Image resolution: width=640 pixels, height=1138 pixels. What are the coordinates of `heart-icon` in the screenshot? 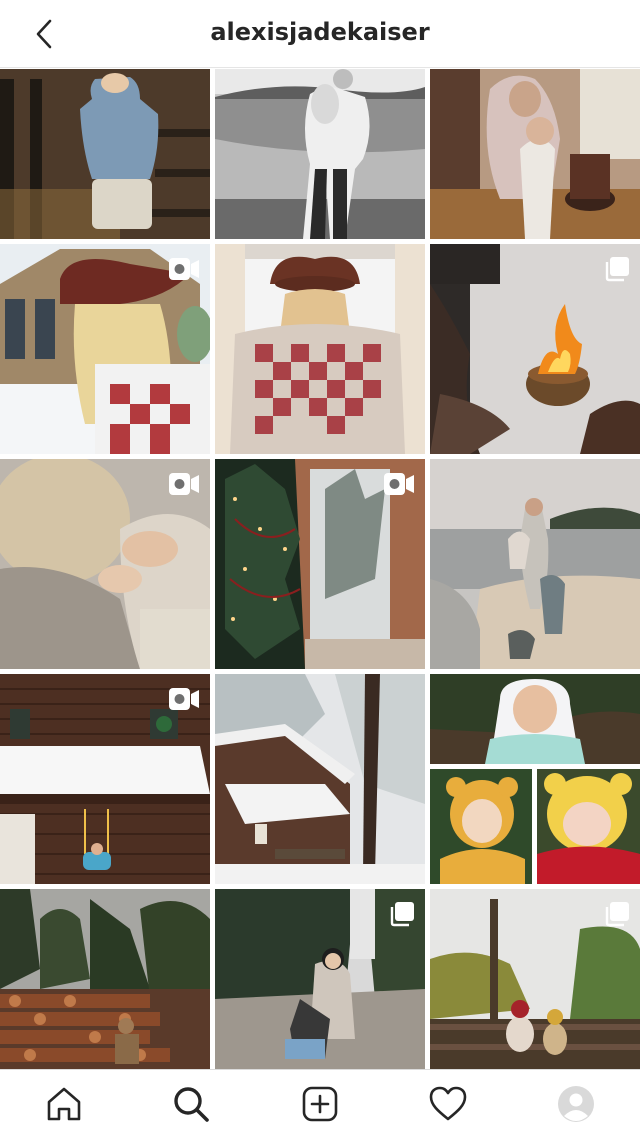 It's located at (448, 1103).